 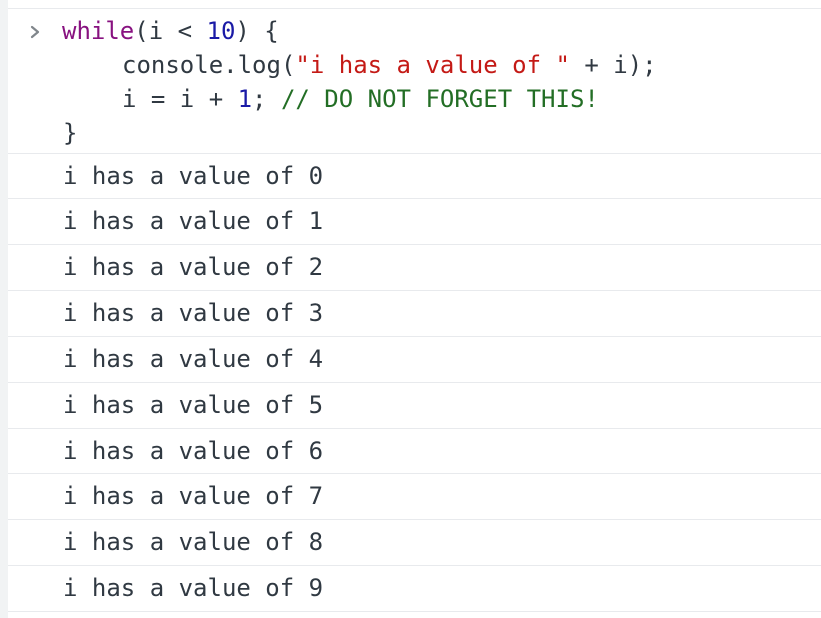 I want to click on code-text: i = i +, so click(x=180, y=99).